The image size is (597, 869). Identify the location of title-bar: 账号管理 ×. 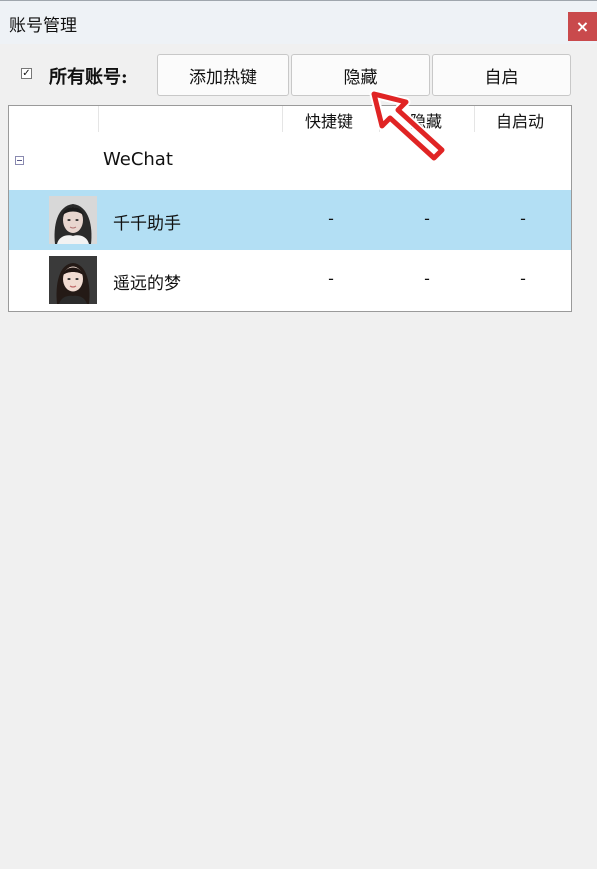
(298, 22).